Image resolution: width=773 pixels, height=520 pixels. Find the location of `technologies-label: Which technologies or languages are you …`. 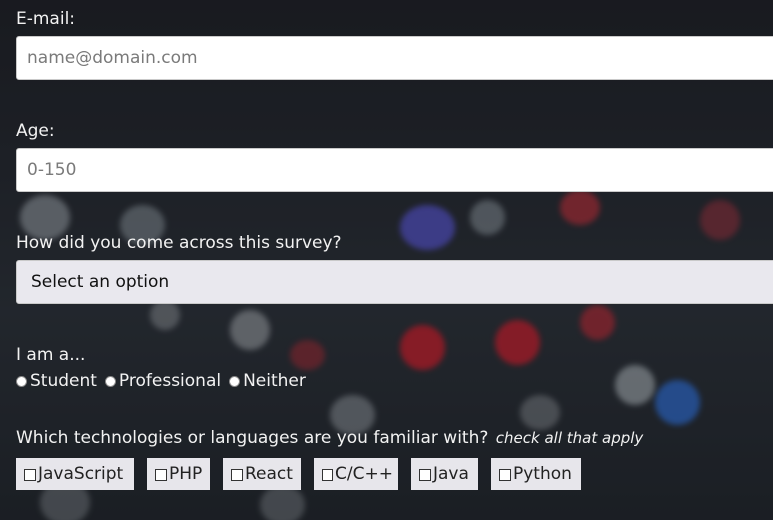

technologies-label: Which technologies or languages are you … is located at coordinates (329, 438).